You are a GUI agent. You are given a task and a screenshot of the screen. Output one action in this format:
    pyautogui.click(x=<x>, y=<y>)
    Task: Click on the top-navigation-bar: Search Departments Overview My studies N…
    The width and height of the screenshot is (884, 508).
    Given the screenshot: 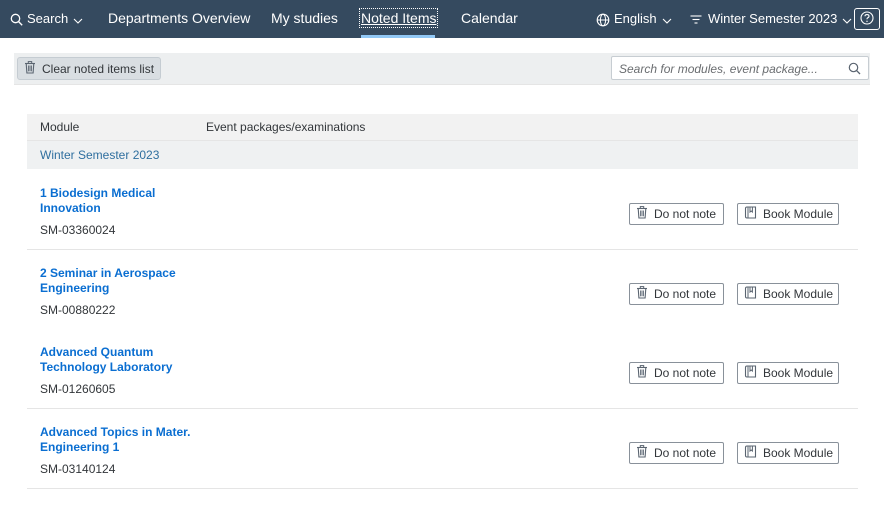 What is the action you would take?
    pyautogui.click(x=442, y=19)
    